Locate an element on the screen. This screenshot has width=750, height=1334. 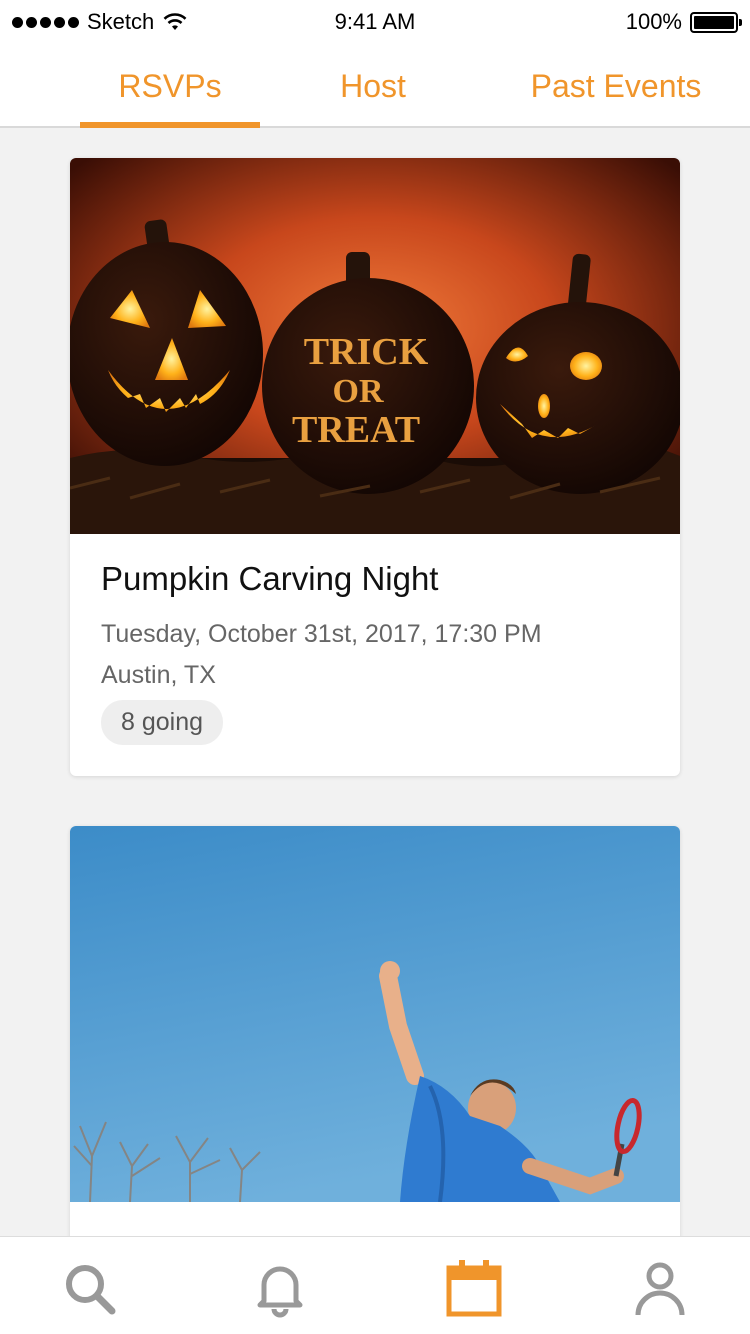
svg-text: TREAT is located at coordinates (356, 430).